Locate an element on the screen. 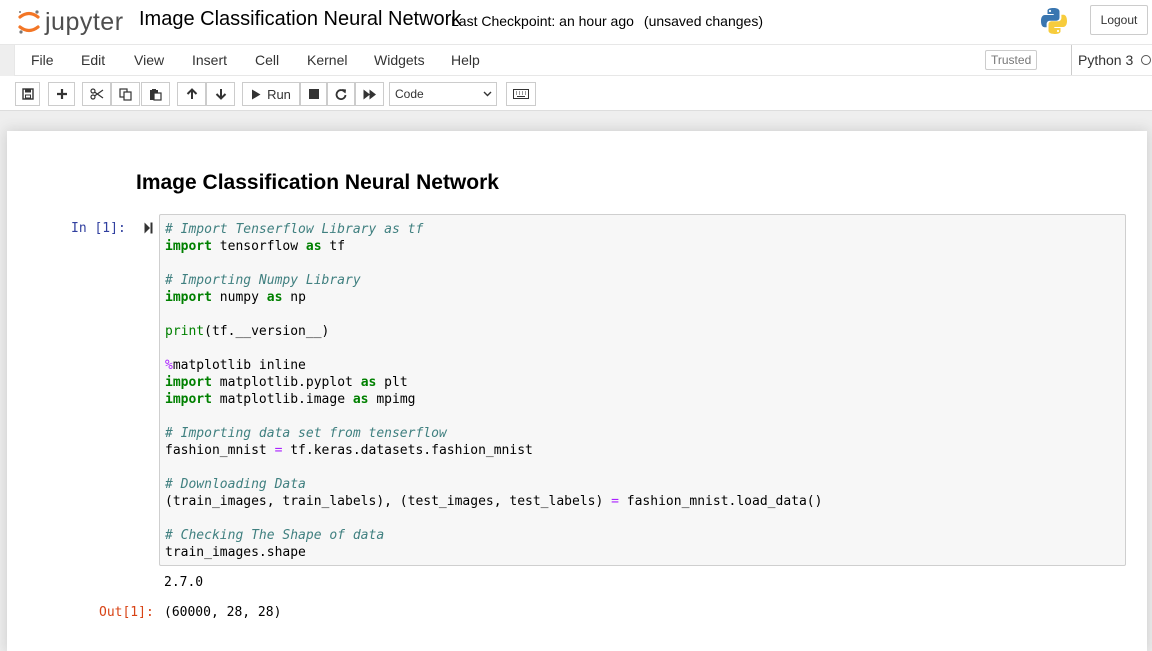 This screenshot has height=651, width=1152. markdown-heading: Image Classification Neural Network is located at coordinates (317, 183).